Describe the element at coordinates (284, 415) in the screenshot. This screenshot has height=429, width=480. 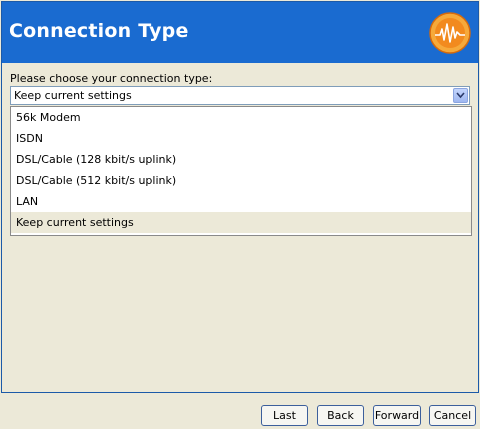
I see `last-button: Last` at that location.